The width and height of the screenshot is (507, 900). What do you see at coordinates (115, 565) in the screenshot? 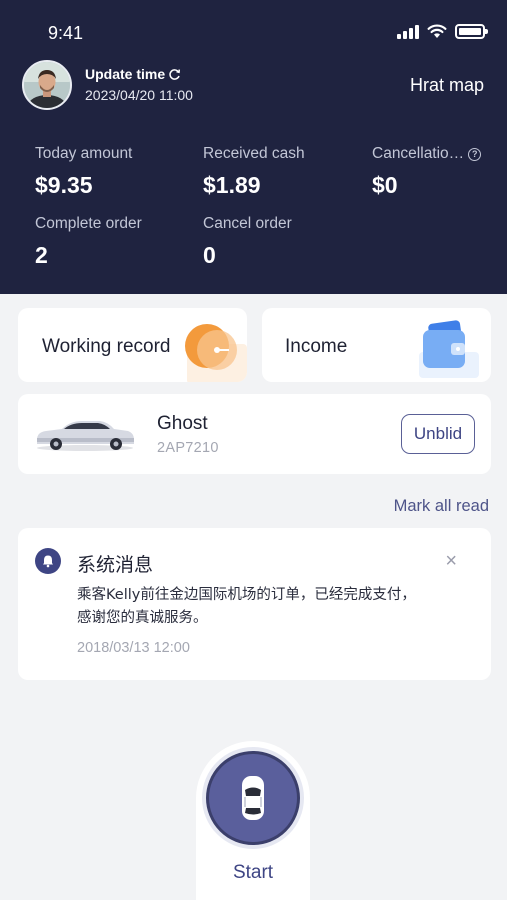
I see `message-title: 系统消息` at bounding box center [115, 565].